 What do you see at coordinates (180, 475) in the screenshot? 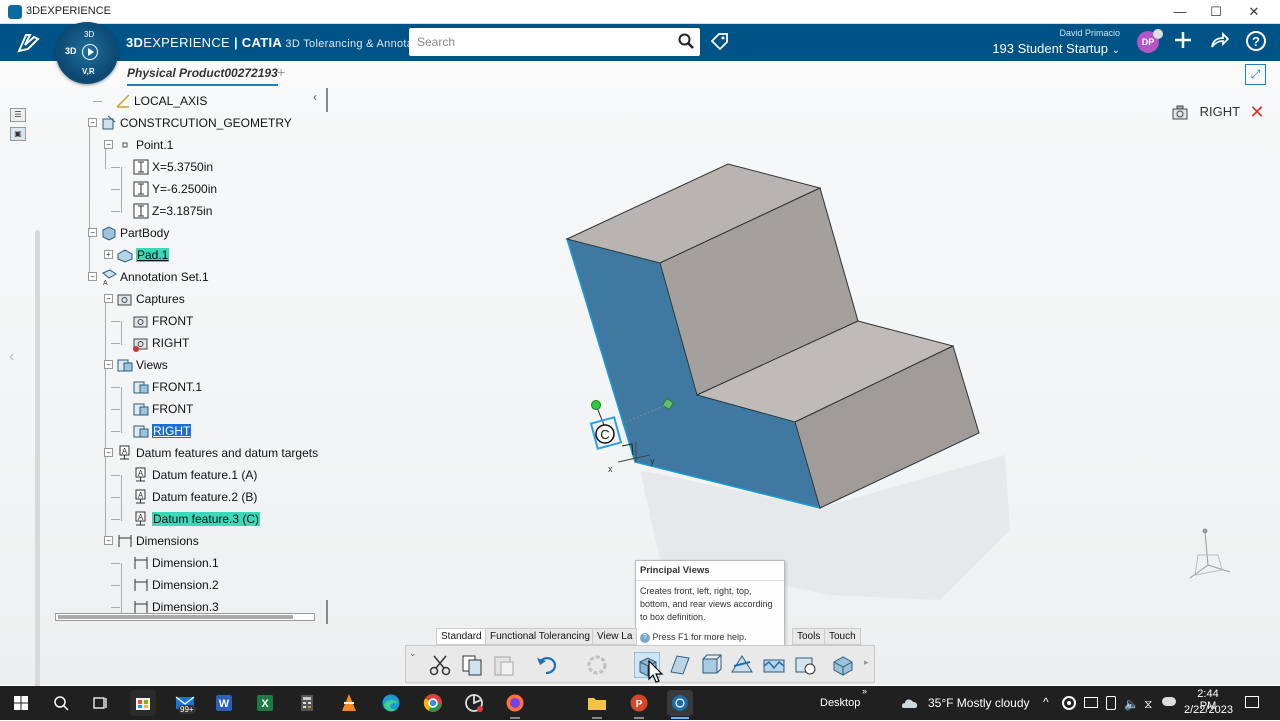
I see `tree-node: A Datum feature.1 (A)` at bounding box center [180, 475].